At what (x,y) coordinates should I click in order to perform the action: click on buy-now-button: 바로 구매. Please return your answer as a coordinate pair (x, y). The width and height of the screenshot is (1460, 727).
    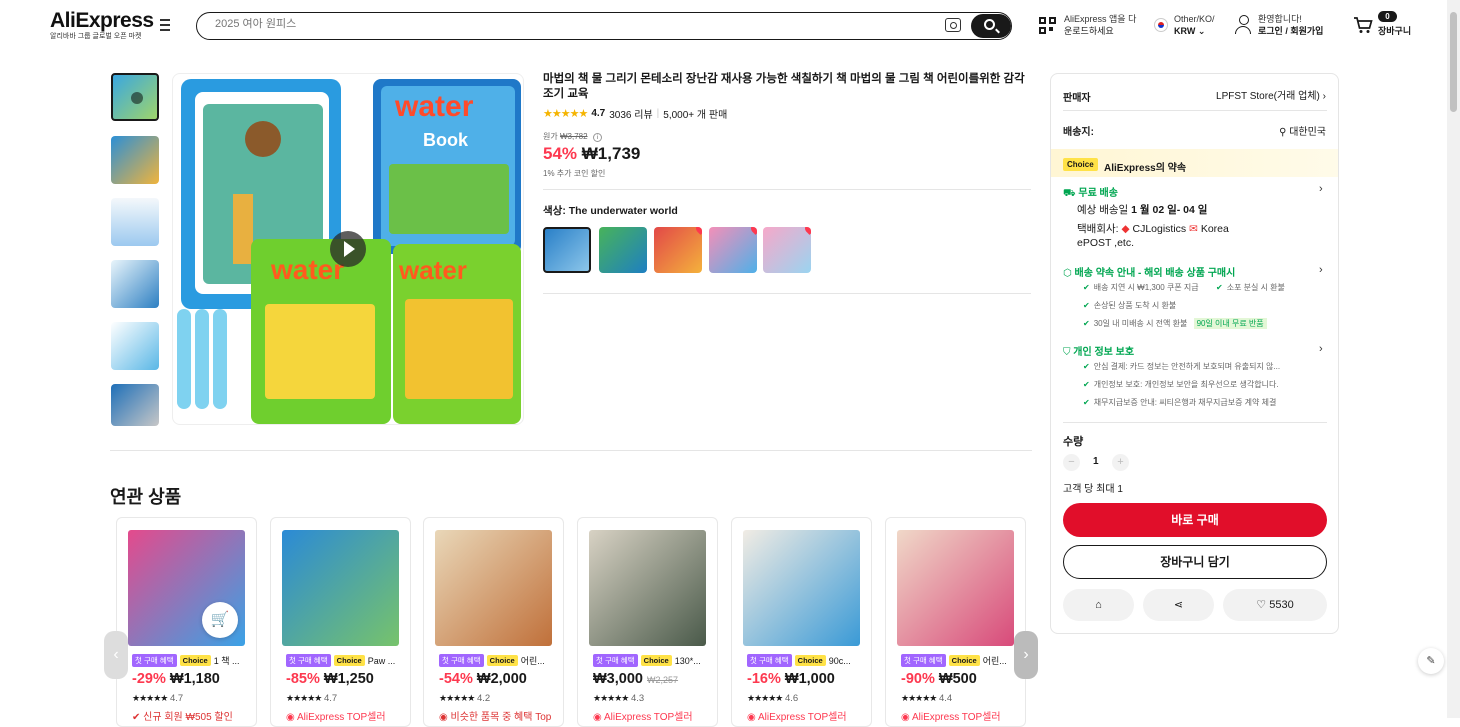
    Looking at the image, I should click on (1195, 520).